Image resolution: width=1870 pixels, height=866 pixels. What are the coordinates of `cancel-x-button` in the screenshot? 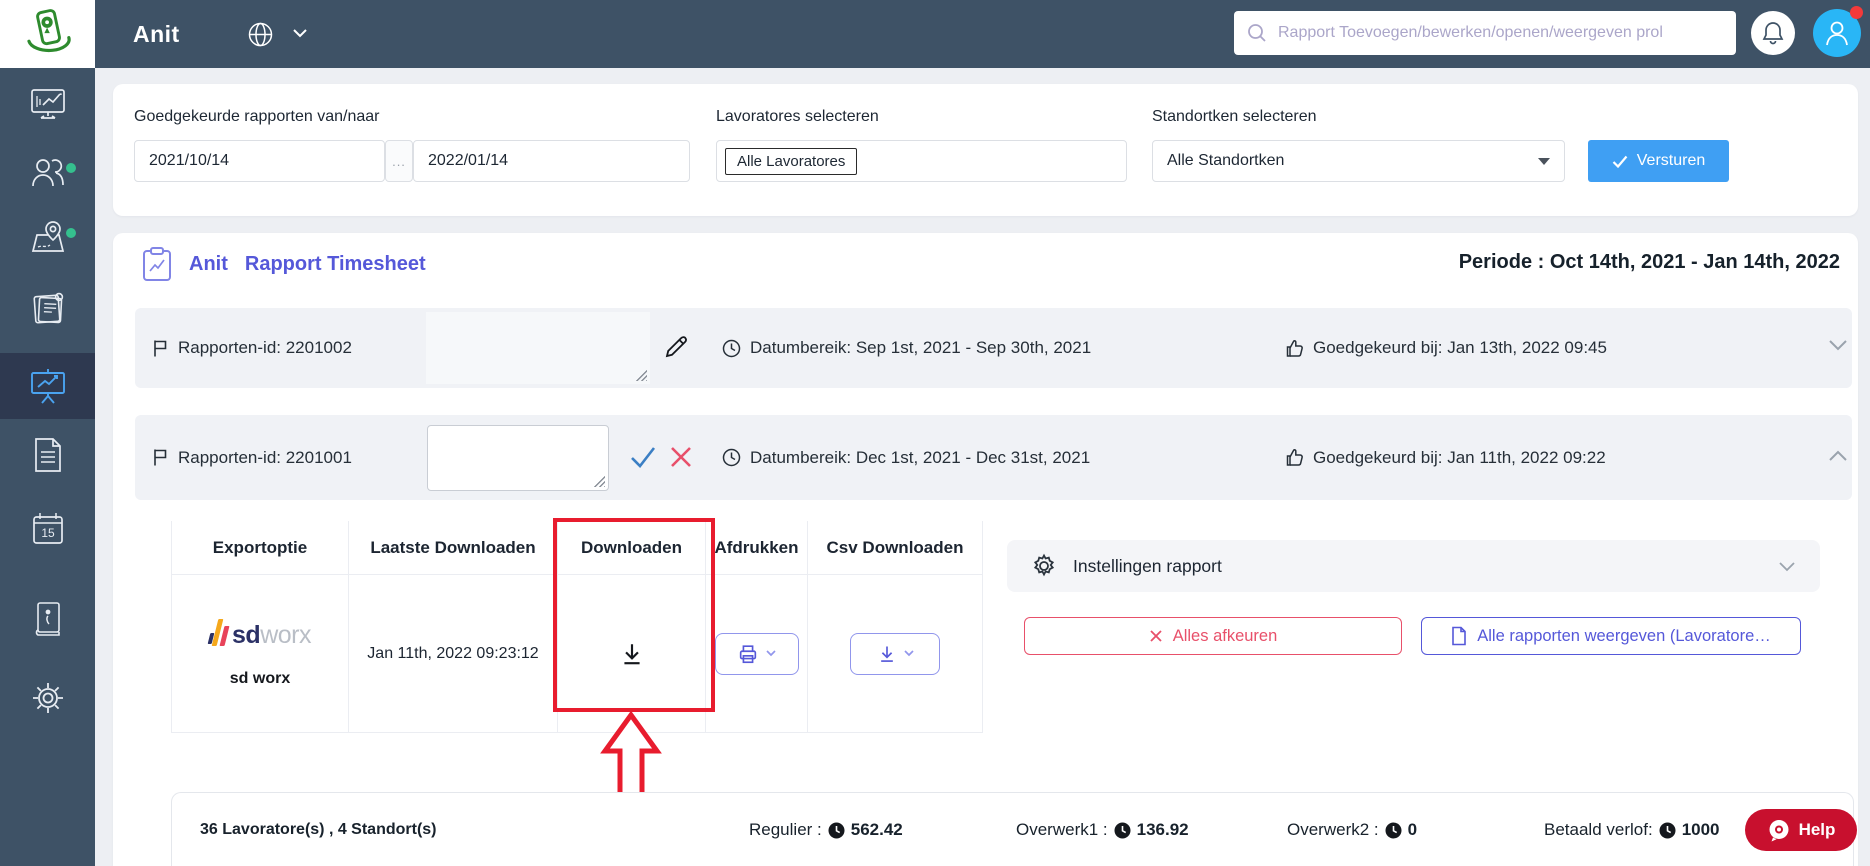 It's located at (681, 457).